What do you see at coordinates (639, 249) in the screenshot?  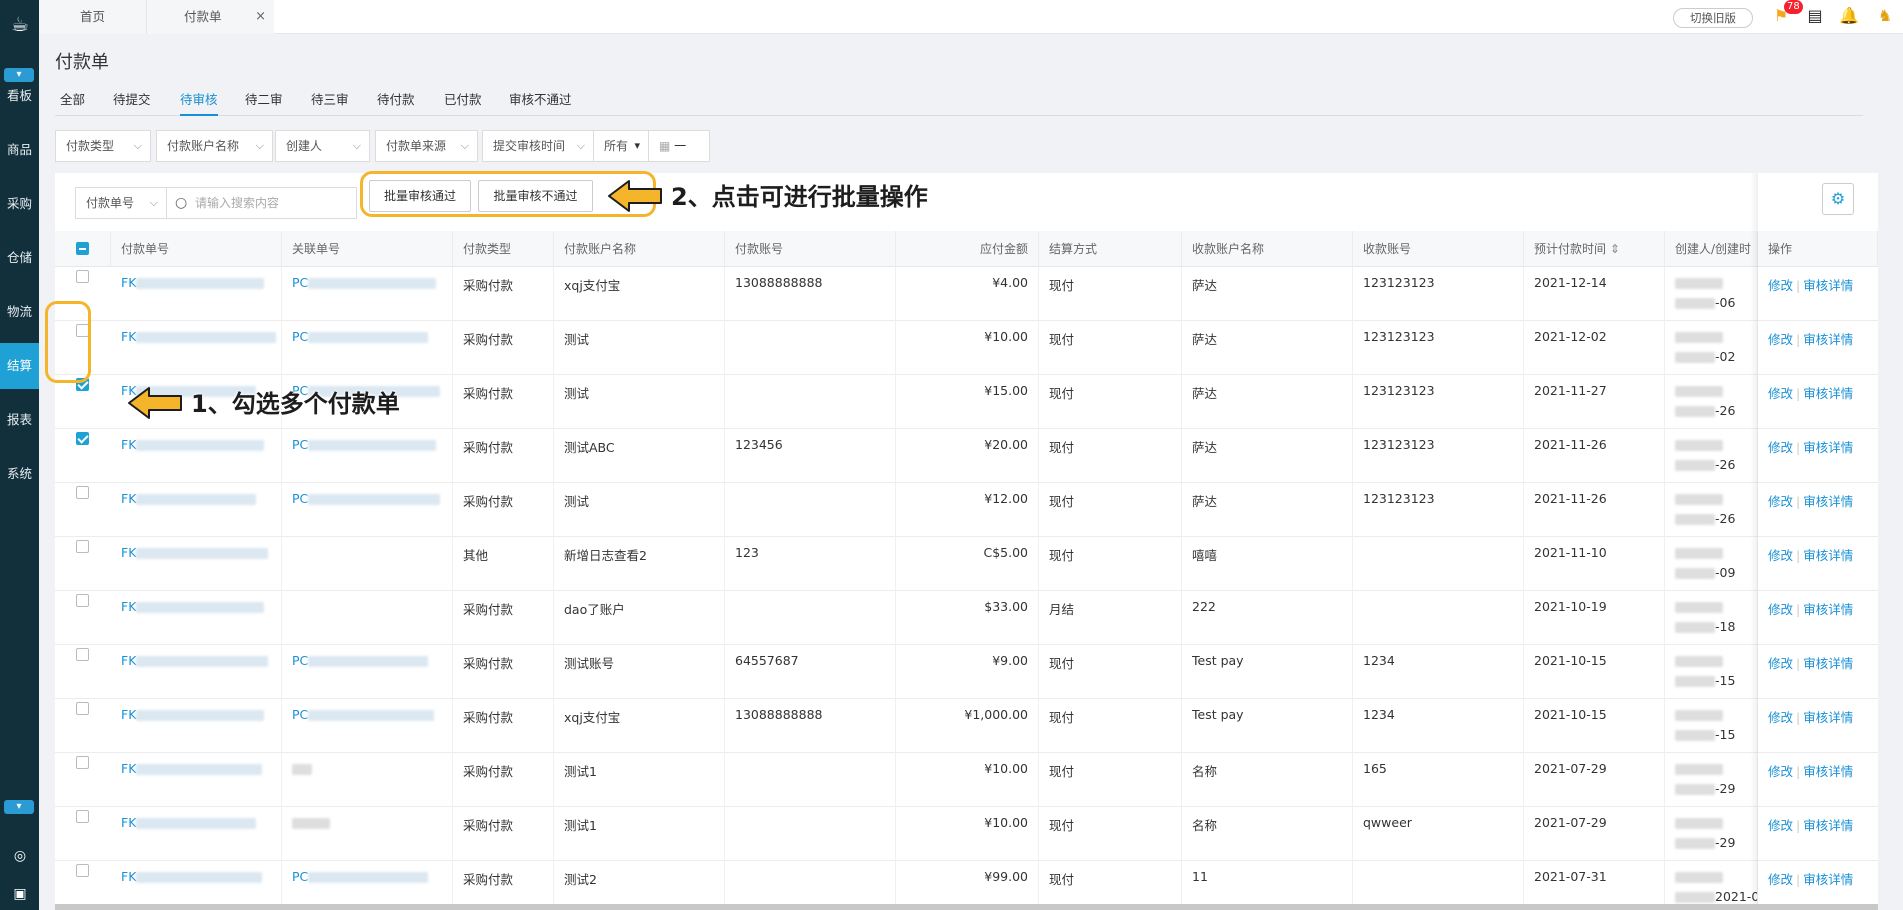 I see `column-header-3: 付款账户名称` at bounding box center [639, 249].